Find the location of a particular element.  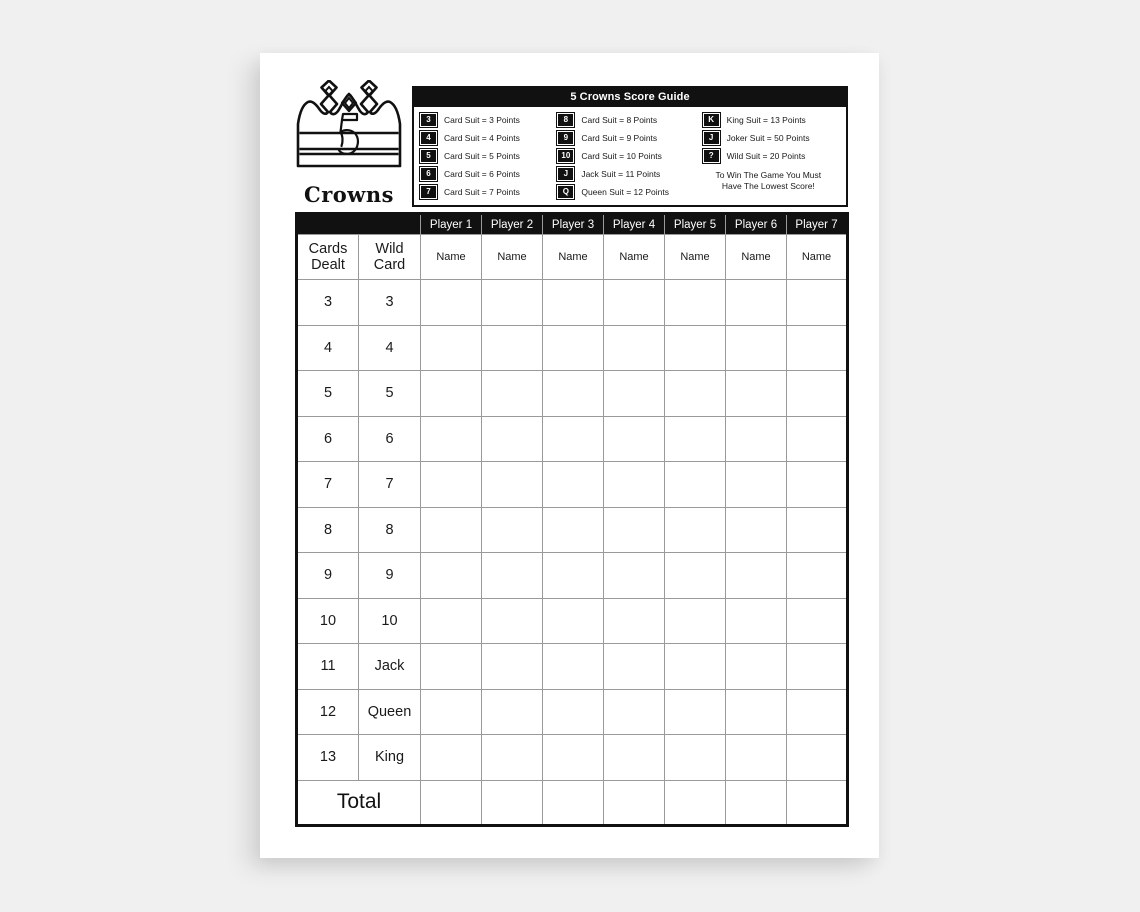

player-name-field-3: Name is located at coordinates (573, 257).